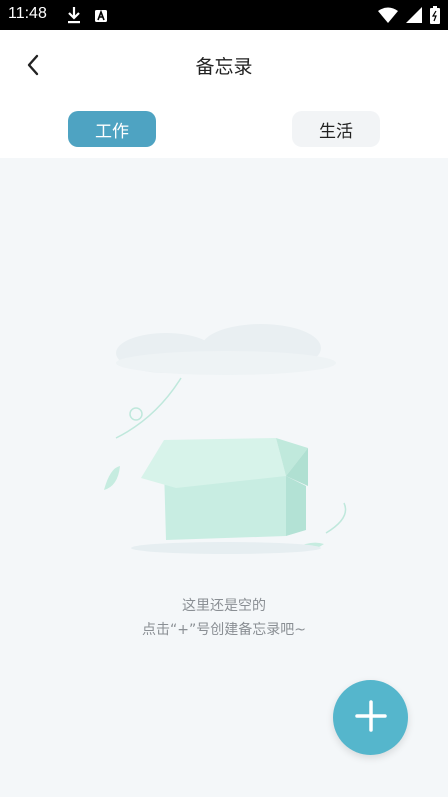  What do you see at coordinates (27, 13) in the screenshot?
I see `status-time: 11:48` at bounding box center [27, 13].